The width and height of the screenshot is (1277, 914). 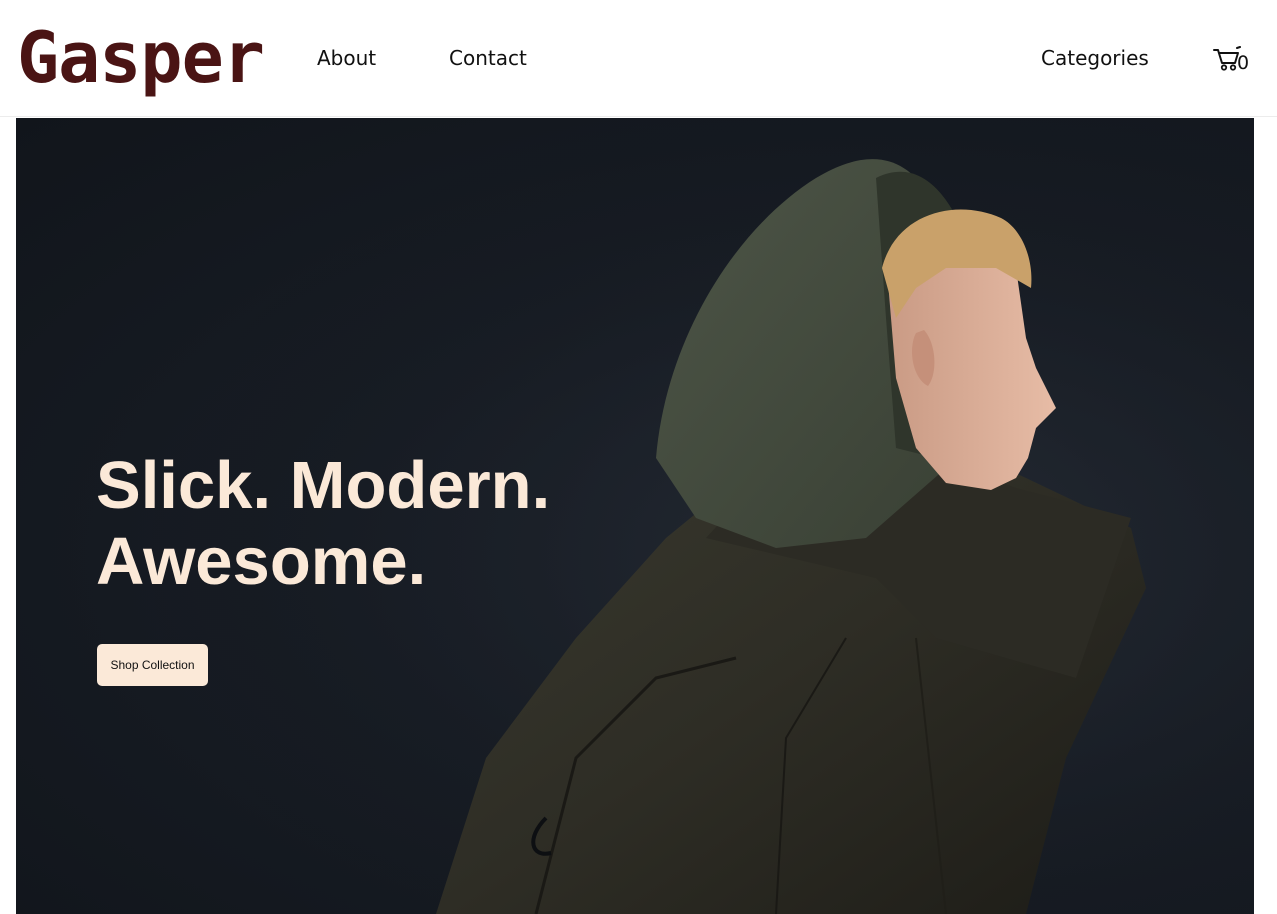 What do you see at coordinates (152, 665) in the screenshot?
I see `shop-collection-button: Shop Collection` at bounding box center [152, 665].